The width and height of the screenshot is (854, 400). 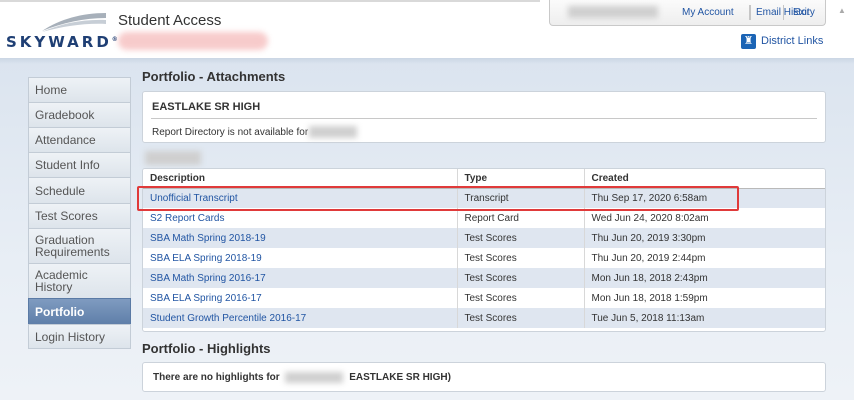 I want to click on sidebar-item-graduation-requirements: Graduation Requirements, so click(x=79, y=245).